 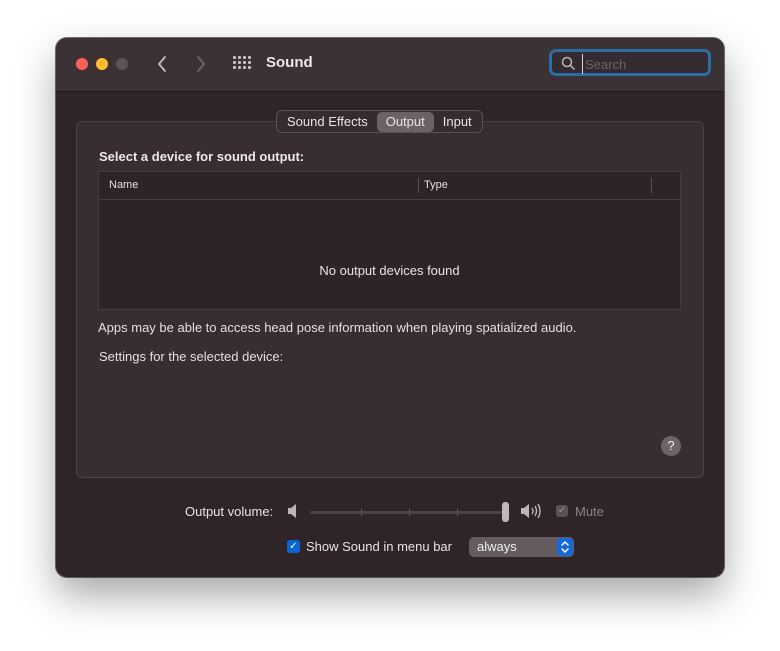 What do you see at coordinates (102, 64) in the screenshot?
I see `minimize-button` at bounding box center [102, 64].